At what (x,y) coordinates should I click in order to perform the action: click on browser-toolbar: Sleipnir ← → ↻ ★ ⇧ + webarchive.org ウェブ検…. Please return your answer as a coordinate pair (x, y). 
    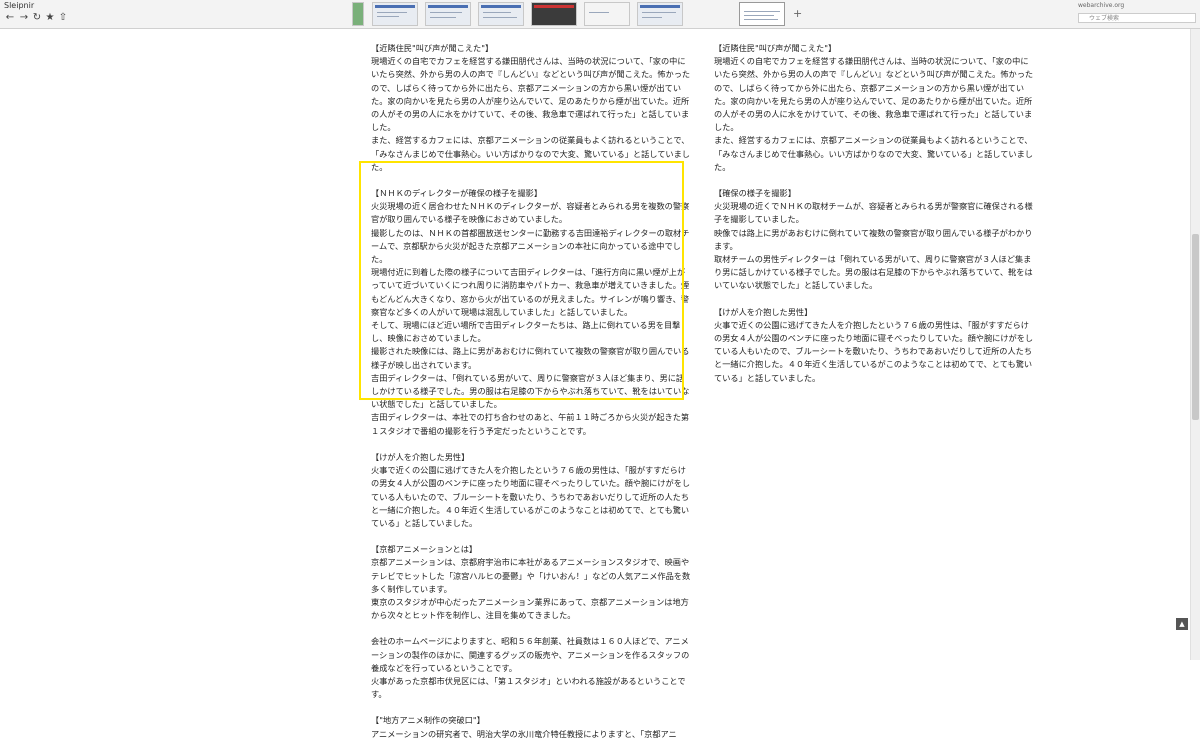
    Looking at the image, I should click on (600, 14).